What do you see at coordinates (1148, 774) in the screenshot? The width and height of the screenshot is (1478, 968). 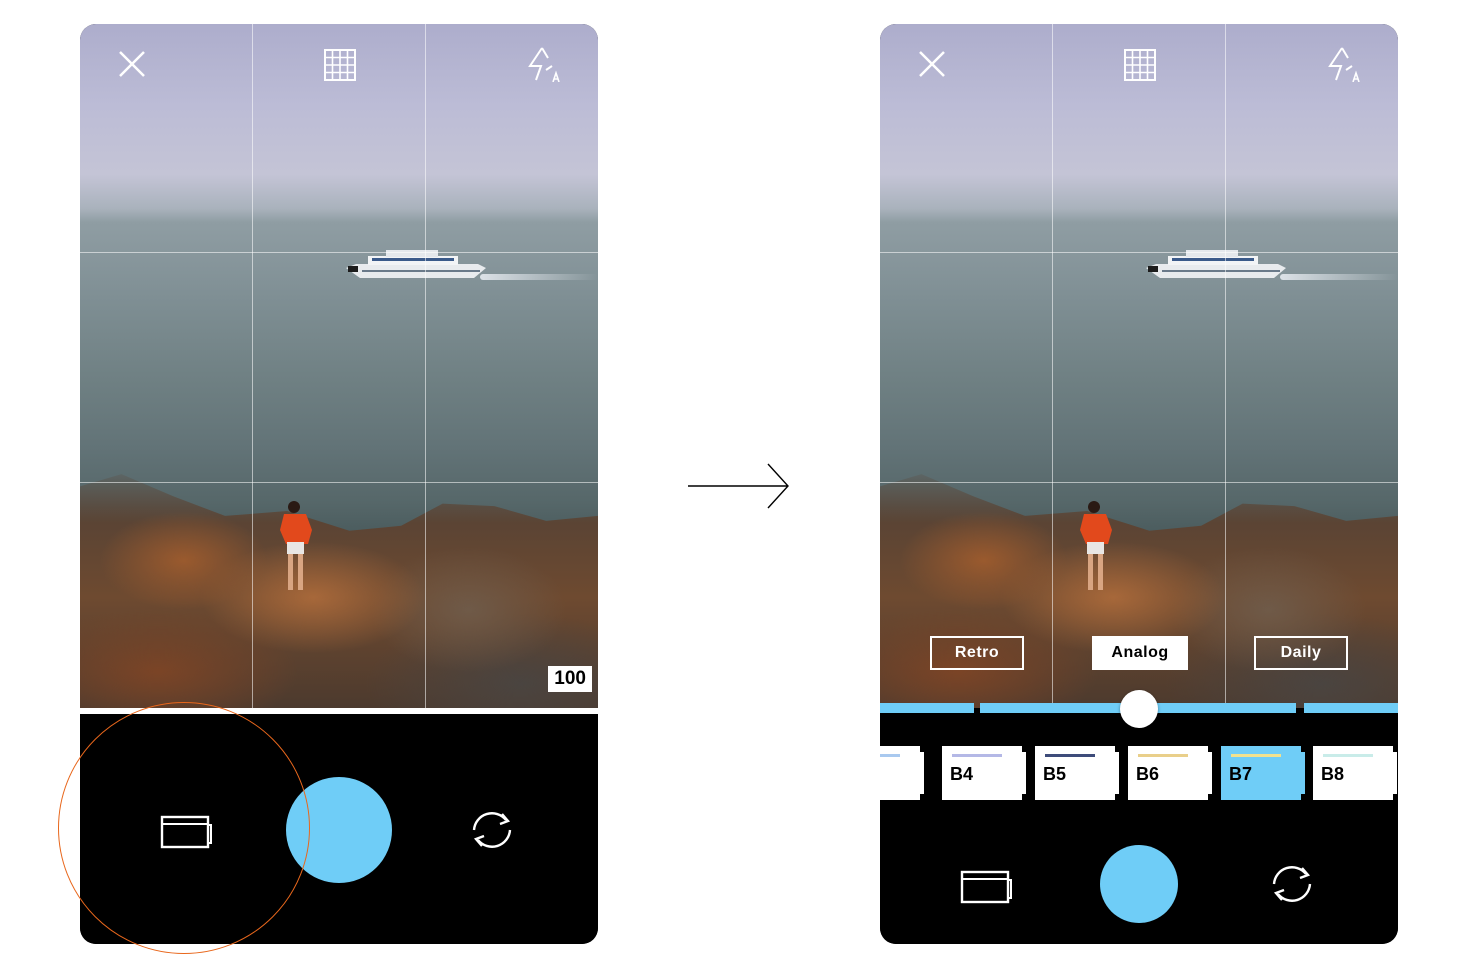 I see `film-label: B6` at bounding box center [1148, 774].